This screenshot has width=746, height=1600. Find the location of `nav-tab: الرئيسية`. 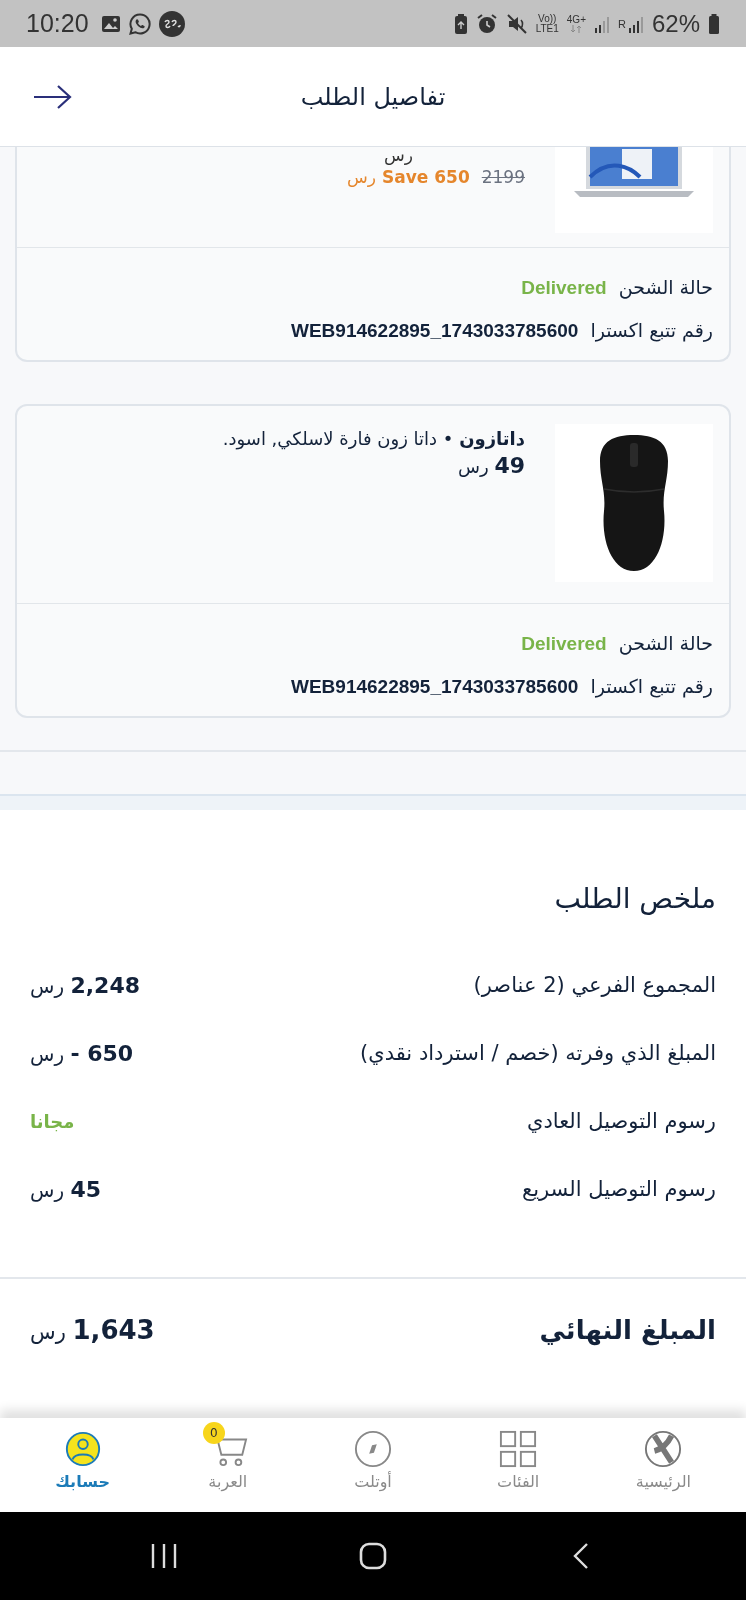

nav-tab: الرئيسية is located at coordinates (663, 1465).